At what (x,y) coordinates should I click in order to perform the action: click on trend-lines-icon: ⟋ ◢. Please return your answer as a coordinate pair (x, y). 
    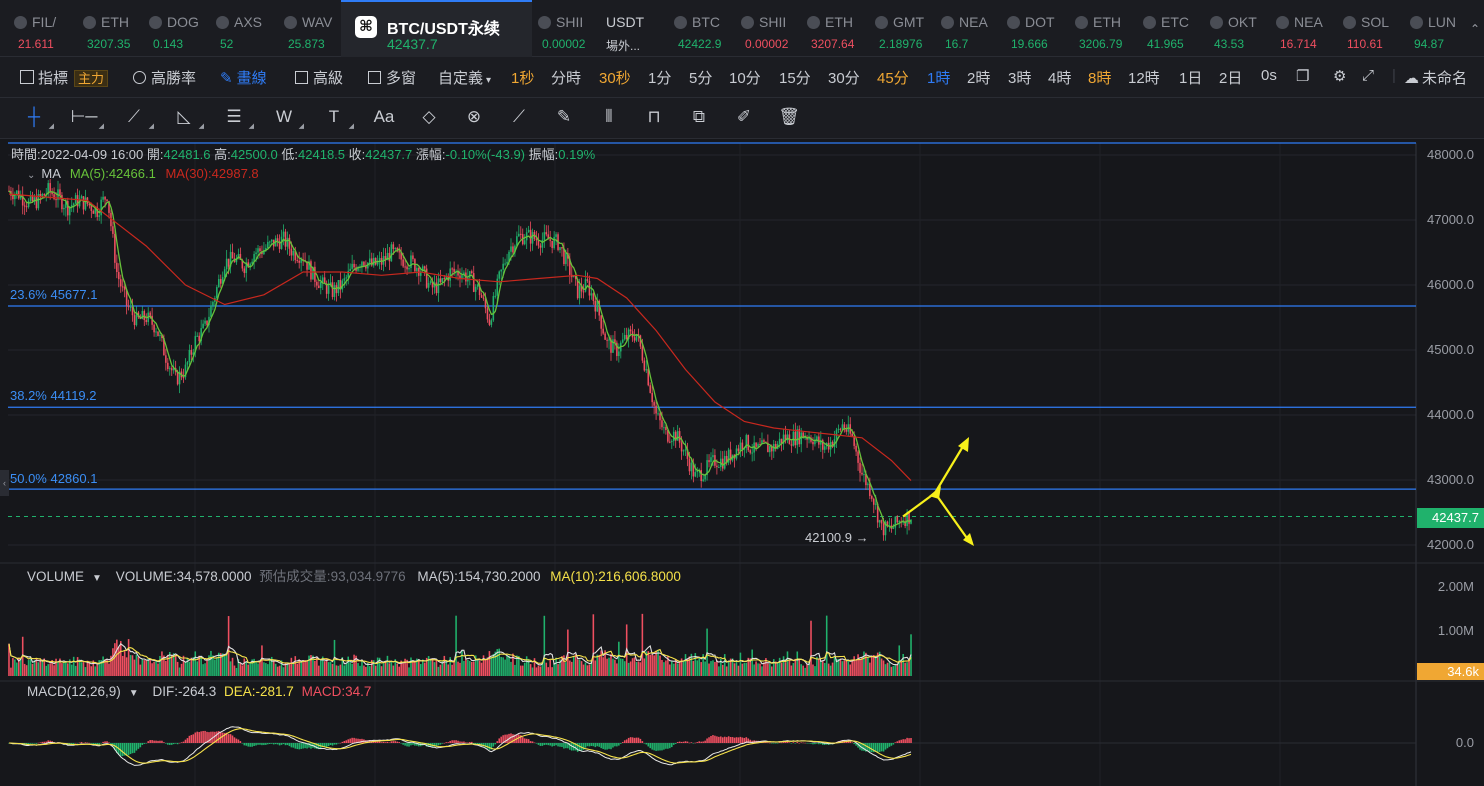
    Looking at the image, I should click on (137, 118).